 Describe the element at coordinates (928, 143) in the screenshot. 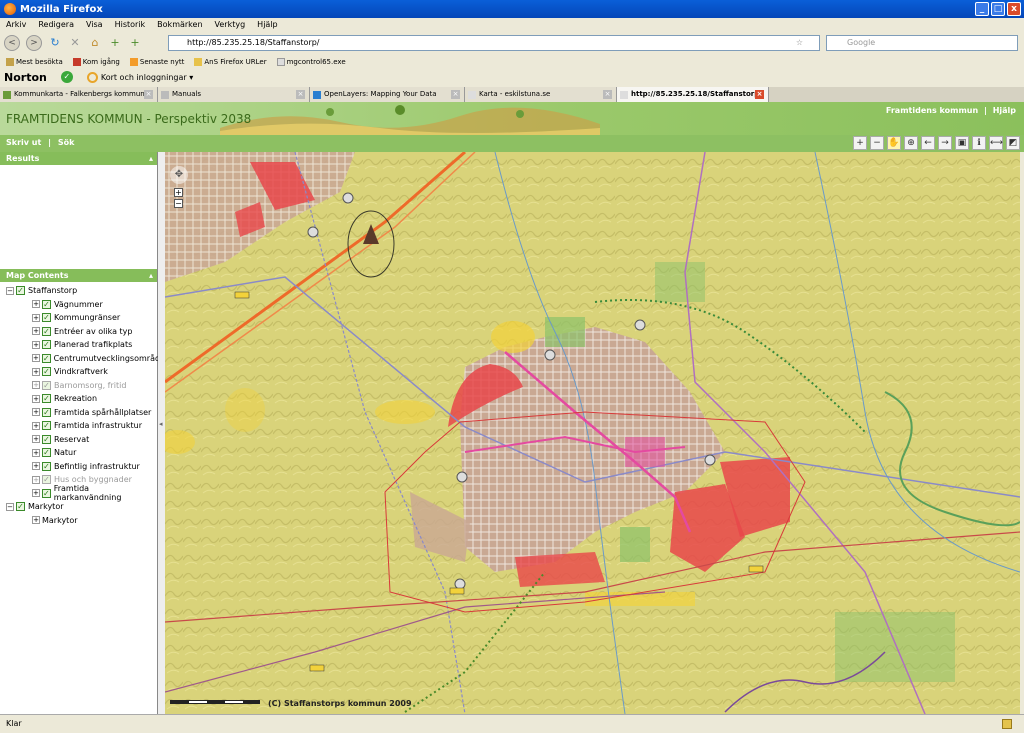

I see `previous-extent-icon: ←` at that location.